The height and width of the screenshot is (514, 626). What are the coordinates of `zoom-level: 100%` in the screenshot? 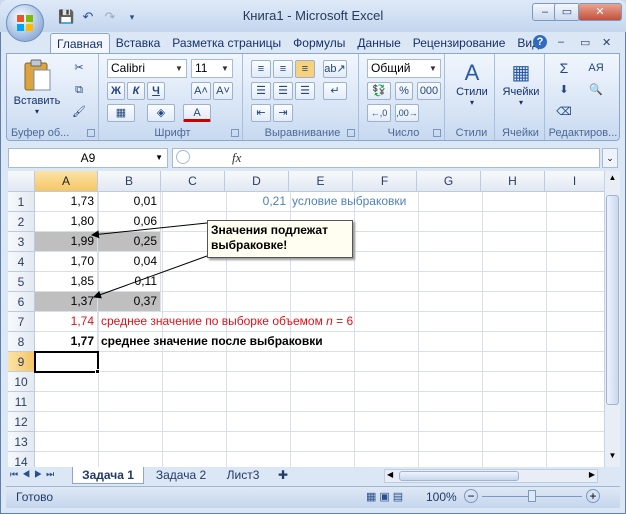 It's located at (441, 497).